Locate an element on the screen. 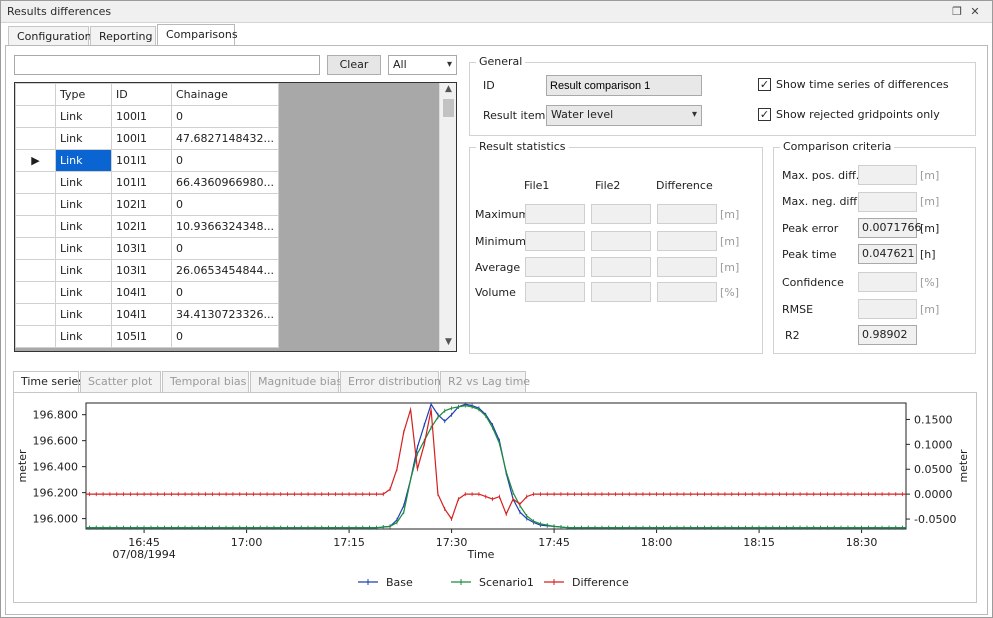 This screenshot has width=993, height=618. result-item-label: Result item is located at coordinates (514, 115).